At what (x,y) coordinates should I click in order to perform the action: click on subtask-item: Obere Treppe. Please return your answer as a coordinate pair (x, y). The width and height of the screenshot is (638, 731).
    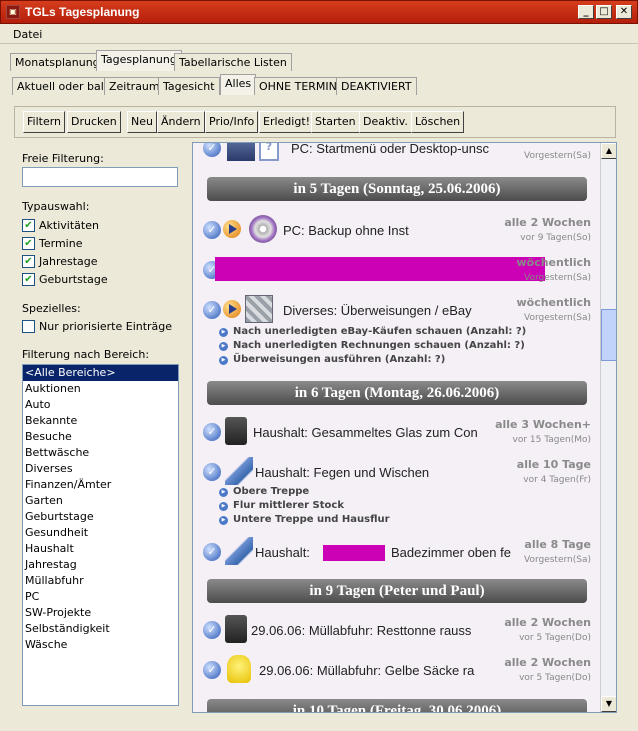
    Looking at the image, I should click on (264, 491).